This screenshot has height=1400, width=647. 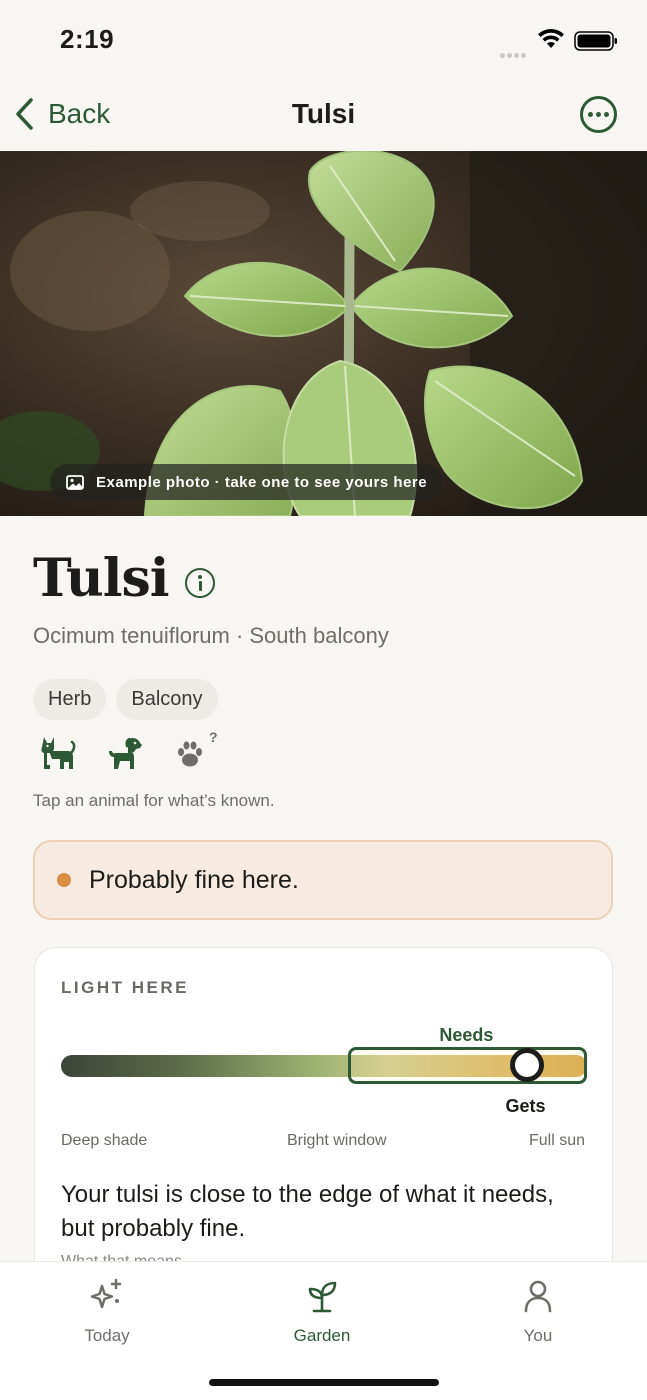 What do you see at coordinates (200, 577) in the screenshot?
I see `info-dot` at bounding box center [200, 577].